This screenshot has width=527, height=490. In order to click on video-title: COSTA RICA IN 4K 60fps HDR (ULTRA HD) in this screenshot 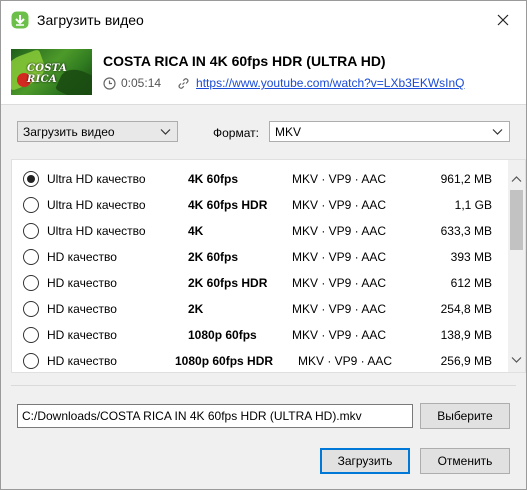, I will do `click(244, 61)`.